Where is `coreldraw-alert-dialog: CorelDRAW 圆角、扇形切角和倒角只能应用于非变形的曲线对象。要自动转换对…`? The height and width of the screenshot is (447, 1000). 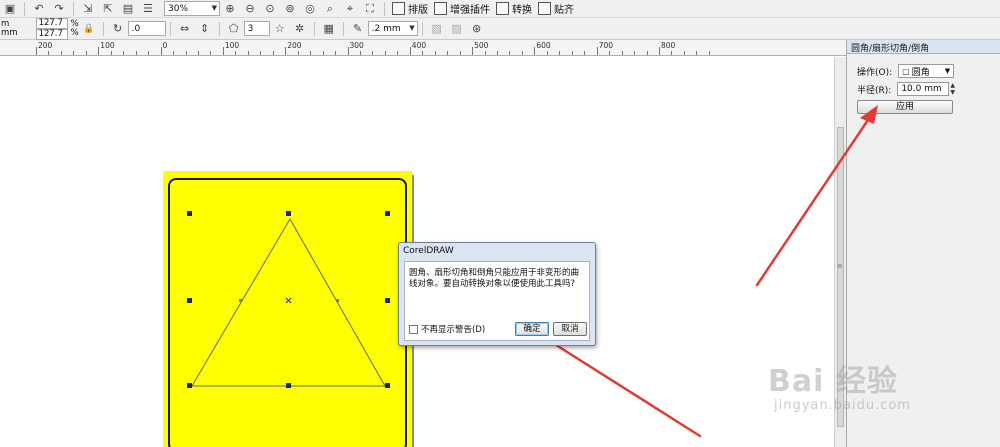 coreldraw-alert-dialog: CorelDRAW 圆角、扇形切角和倒角只能应用于非变形的曲线对象。要自动转换对… is located at coordinates (497, 294).